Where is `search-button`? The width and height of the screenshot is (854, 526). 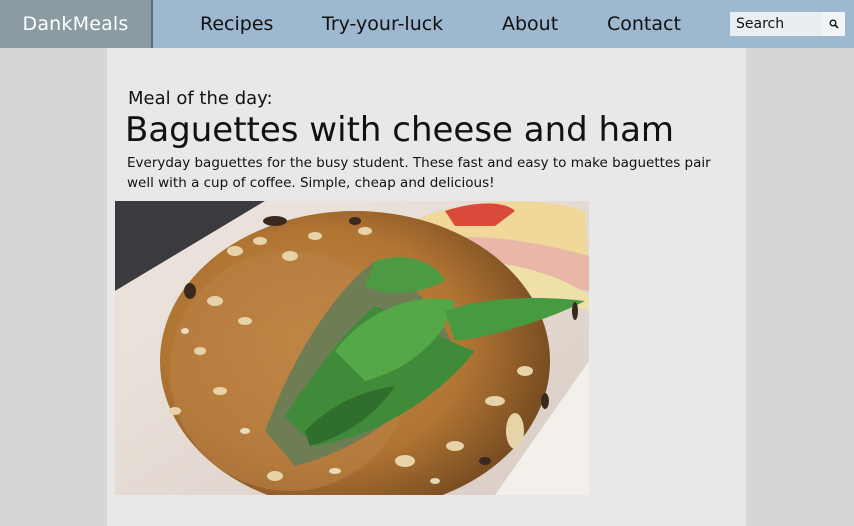
search-button is located at coordinates (833, 24).